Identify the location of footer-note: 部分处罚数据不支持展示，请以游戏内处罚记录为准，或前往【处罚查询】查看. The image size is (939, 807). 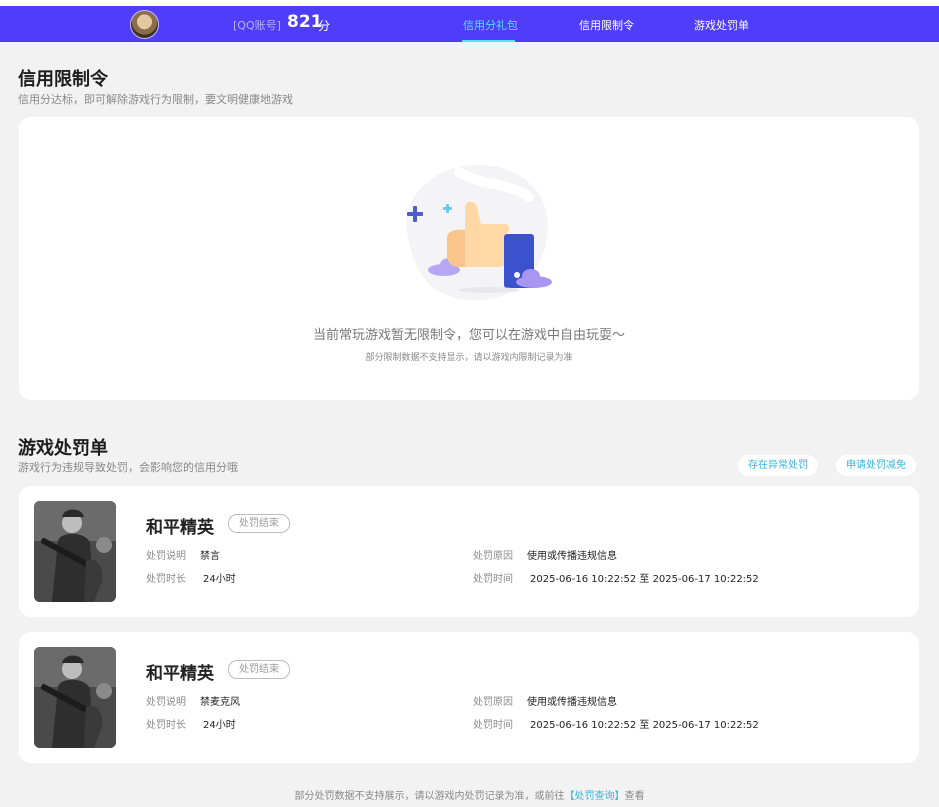
(469, 794).